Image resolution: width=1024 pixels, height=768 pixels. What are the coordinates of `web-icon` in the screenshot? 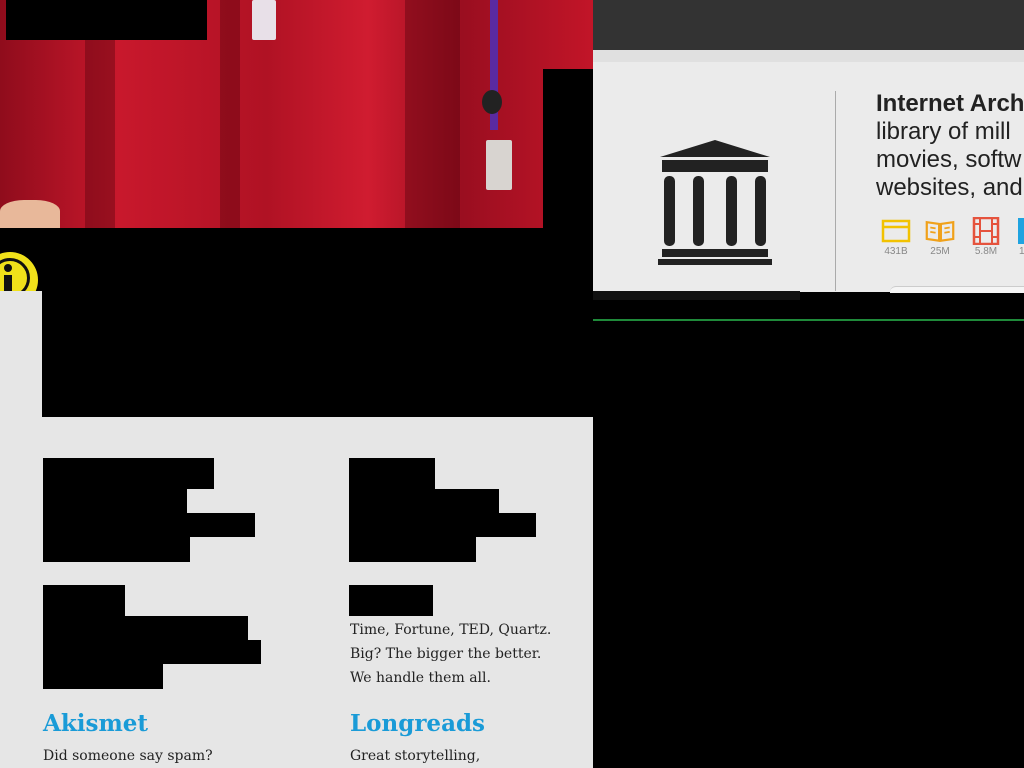 It's located at (896, 231).